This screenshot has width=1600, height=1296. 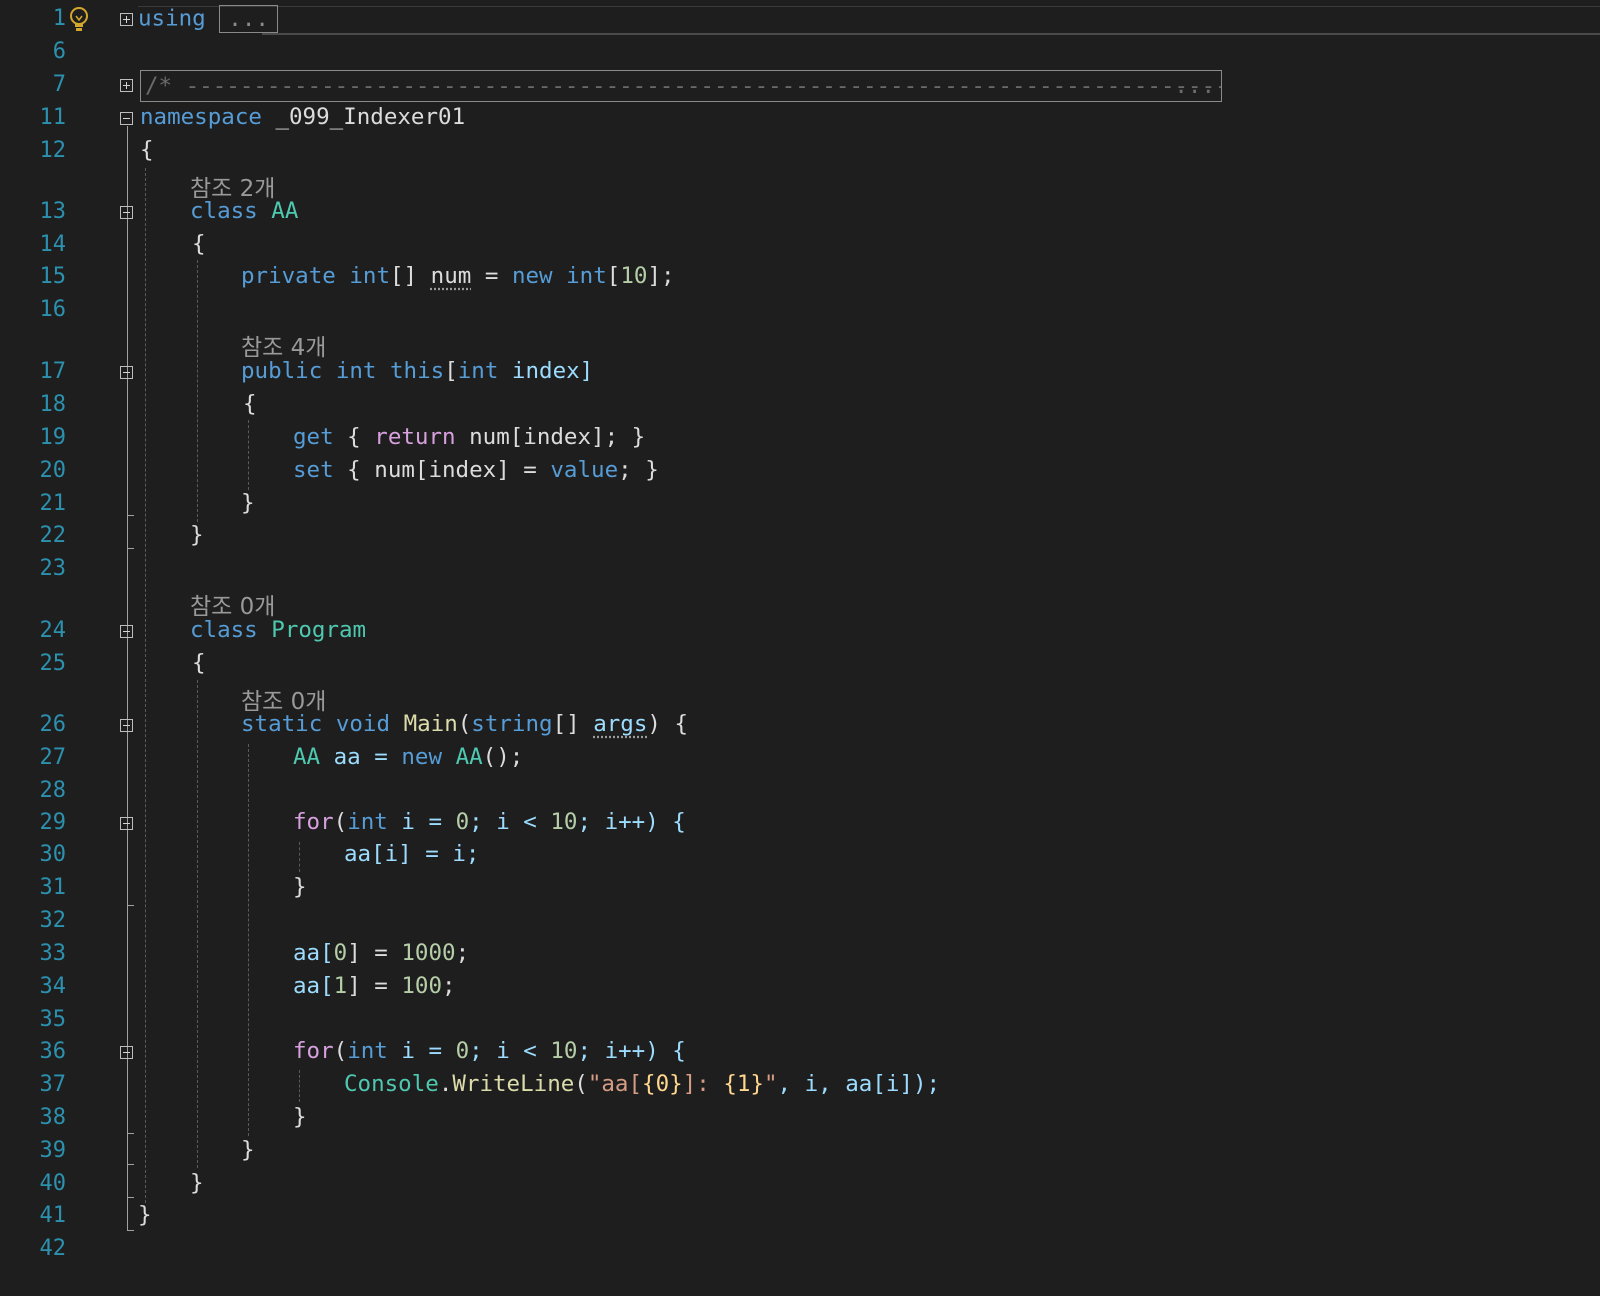 What do you see at coordinates (800, 1185) in the screenshot?
I see `code-line: 40 }` at bounding box center [800, 1185].